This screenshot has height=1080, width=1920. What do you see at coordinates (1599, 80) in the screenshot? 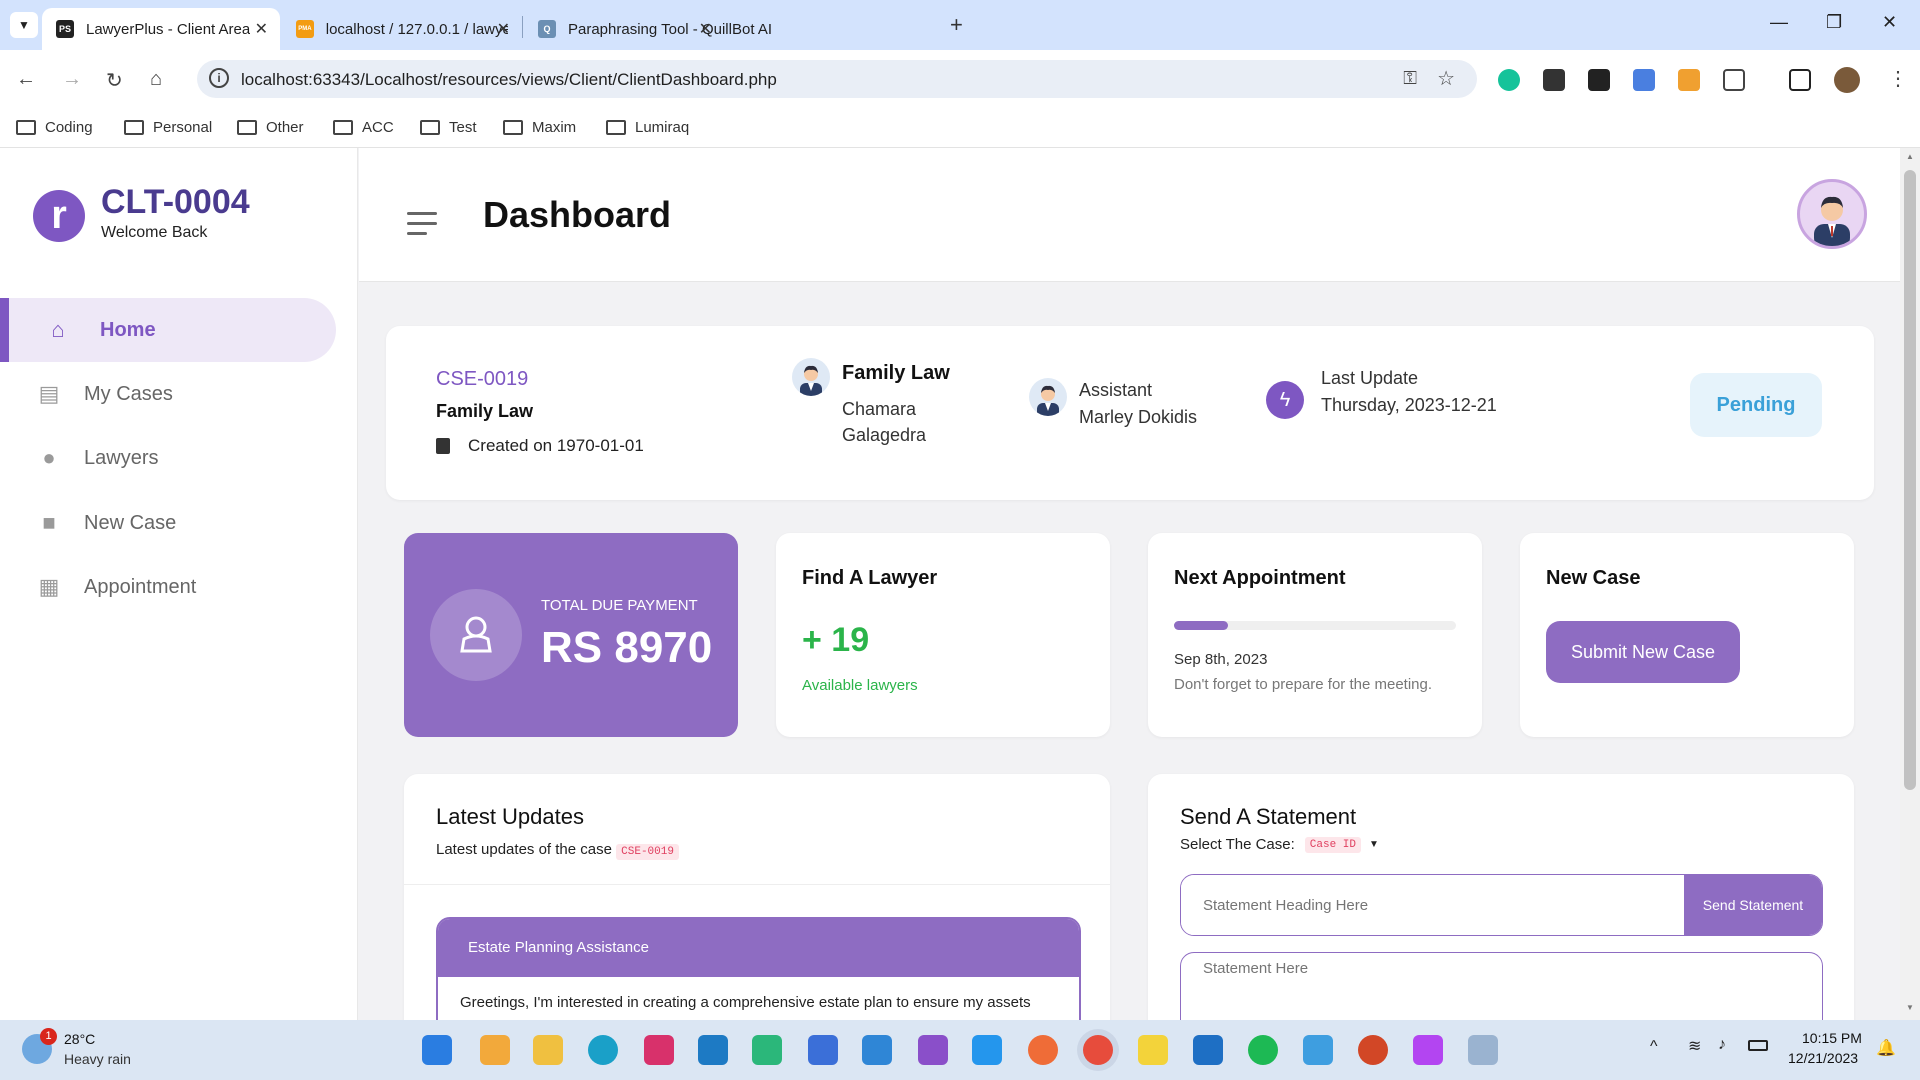
I see `film-extension-icon` at bounding box center [1599, 80].